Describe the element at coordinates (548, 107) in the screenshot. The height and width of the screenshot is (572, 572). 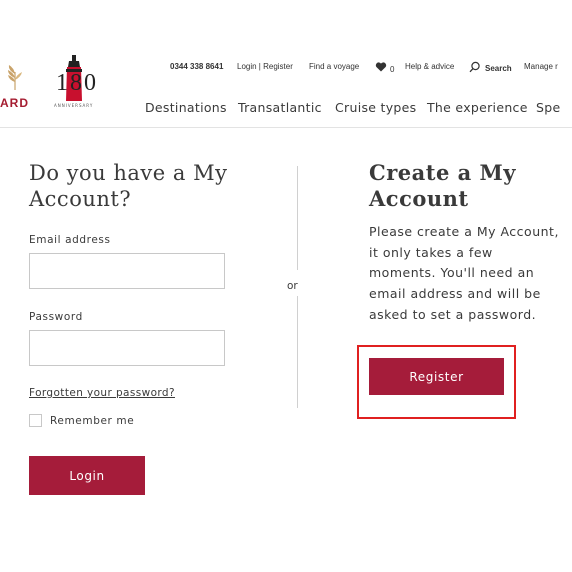
I see `nav-special: Spe` at that location.